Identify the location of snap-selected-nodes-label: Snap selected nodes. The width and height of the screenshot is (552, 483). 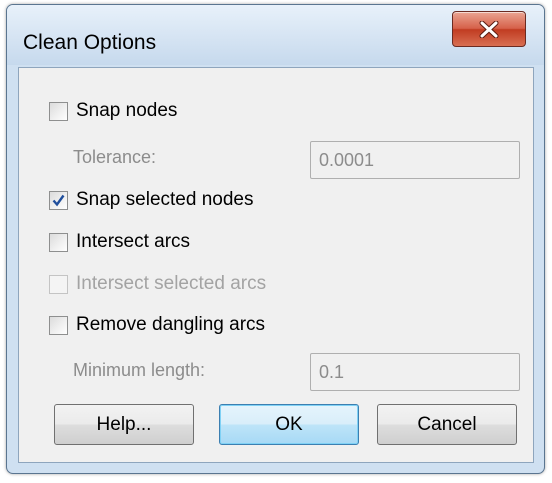
(165, 199).